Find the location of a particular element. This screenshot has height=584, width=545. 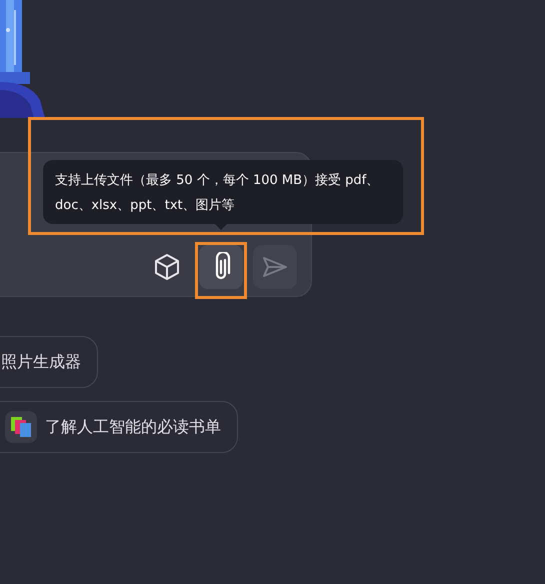

attach-button is located at coordinates (221, 267).